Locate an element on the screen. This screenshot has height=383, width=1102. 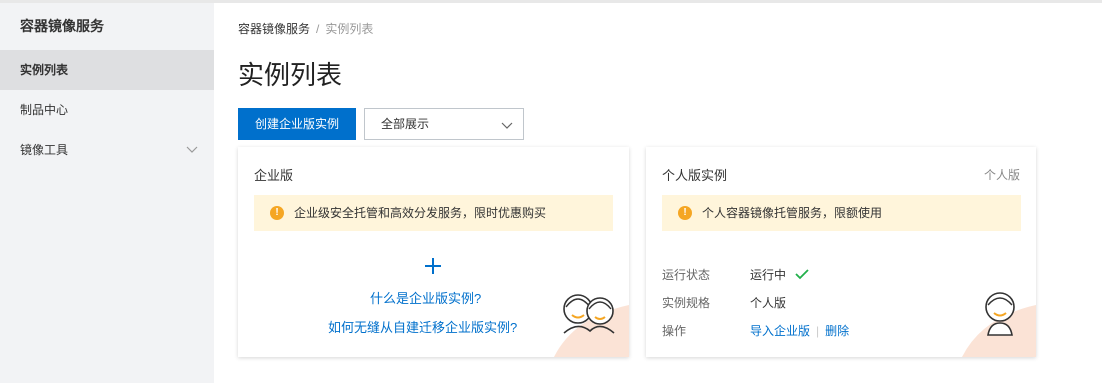
status-row: 运行状态 运行中 is located at coordinates (735, 274).